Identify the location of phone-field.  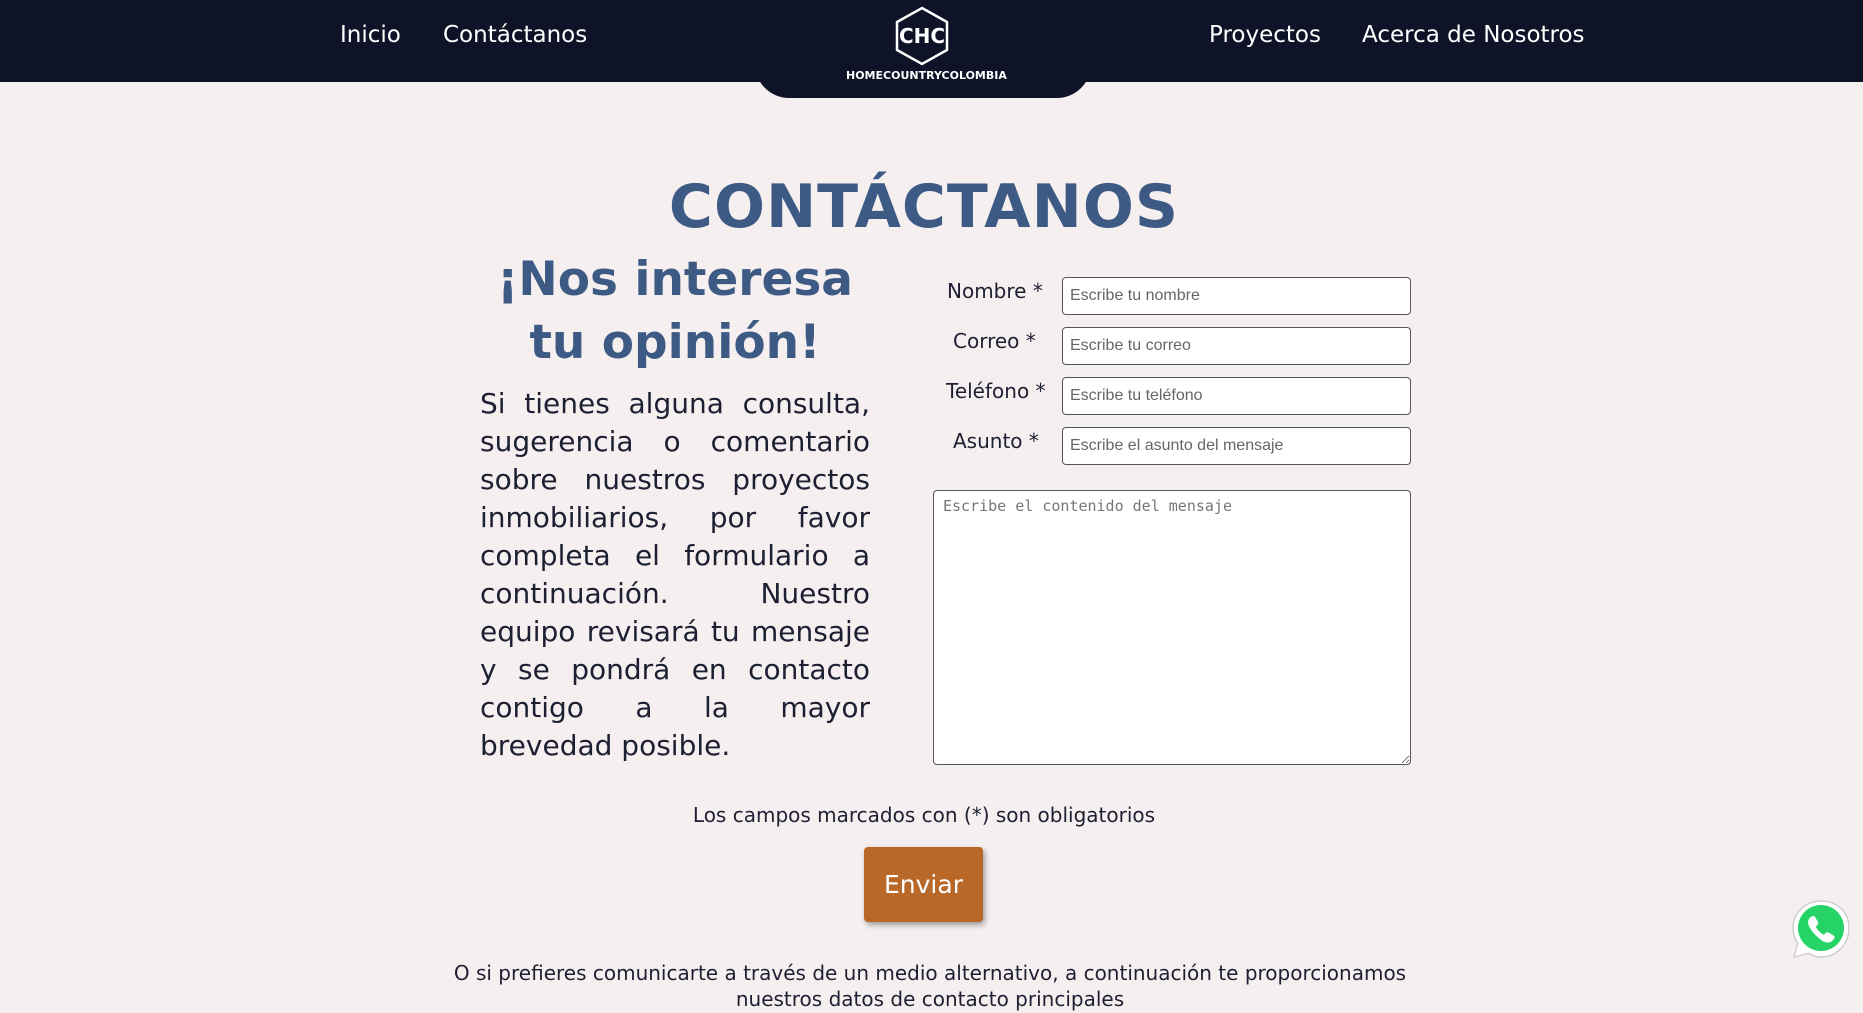
(1236, 396).